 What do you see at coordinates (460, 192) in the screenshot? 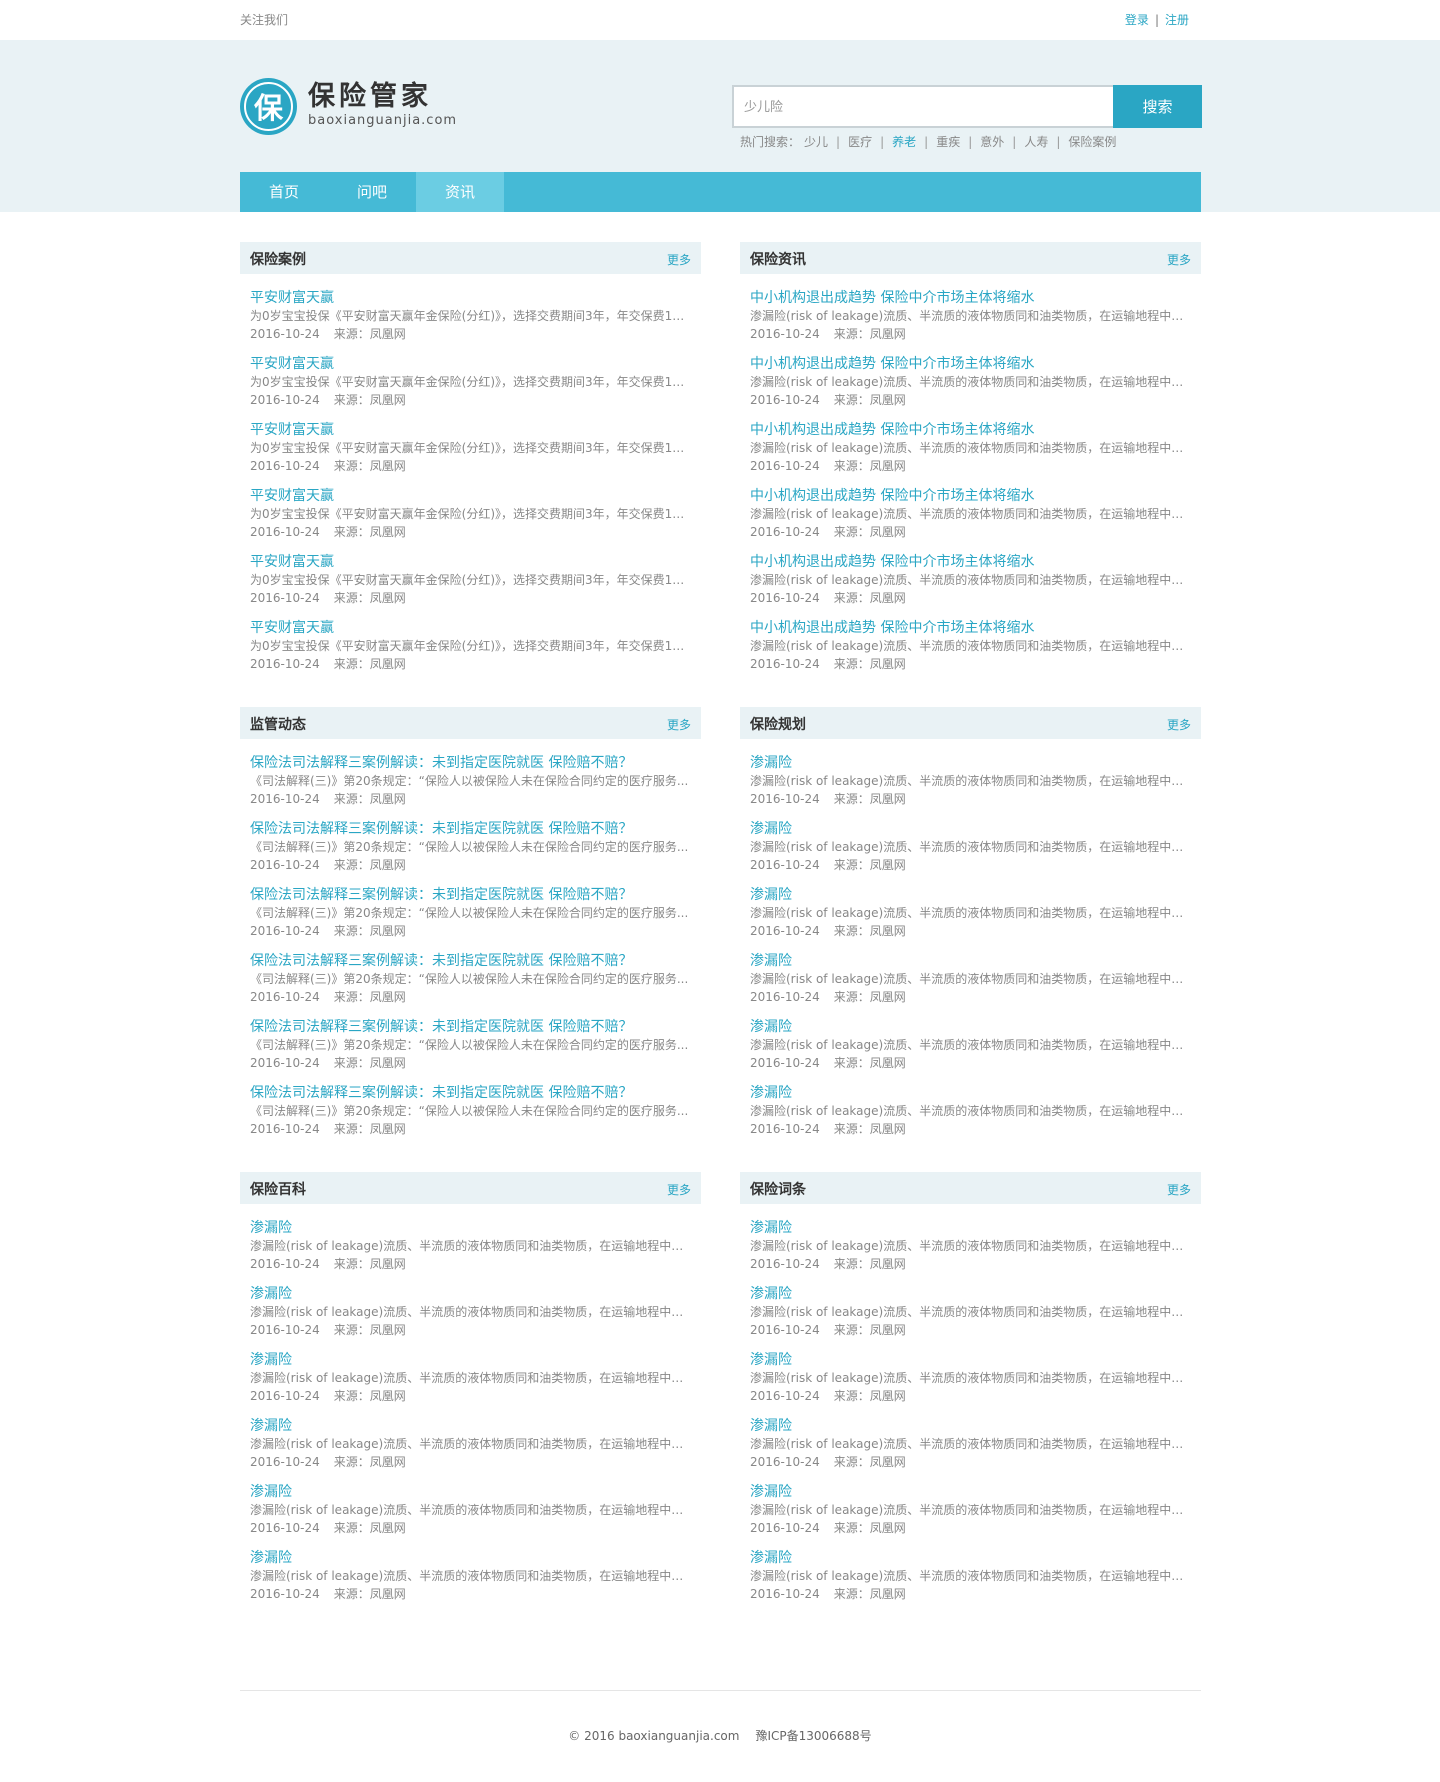
I see `nav-item-news: 资讯` at bounding box center [460, 192].